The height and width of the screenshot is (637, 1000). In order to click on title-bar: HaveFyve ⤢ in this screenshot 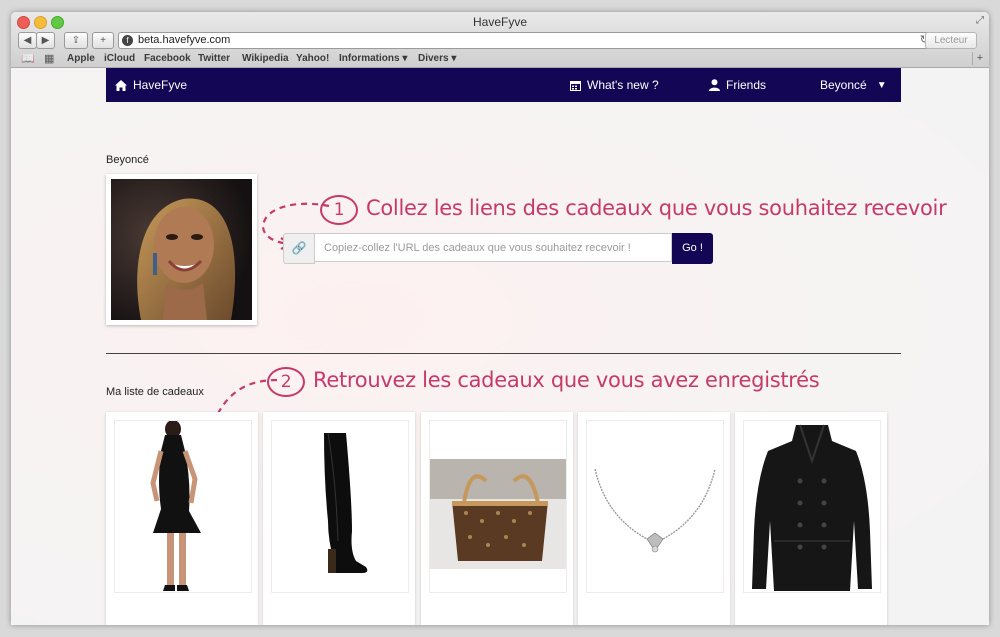, I will do `click(500, 22)`.